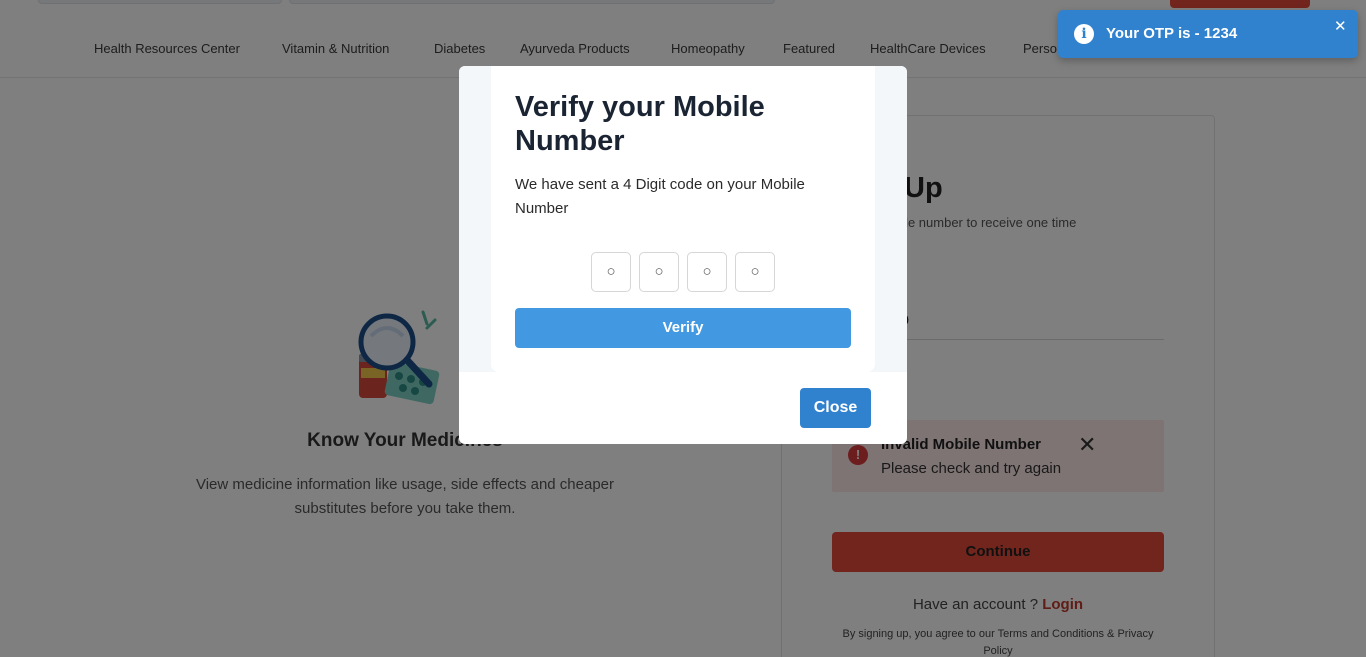  Describe the element at coordinates (611, 272) in the screenshot. I see `otp-digit-1: ○` at that location.